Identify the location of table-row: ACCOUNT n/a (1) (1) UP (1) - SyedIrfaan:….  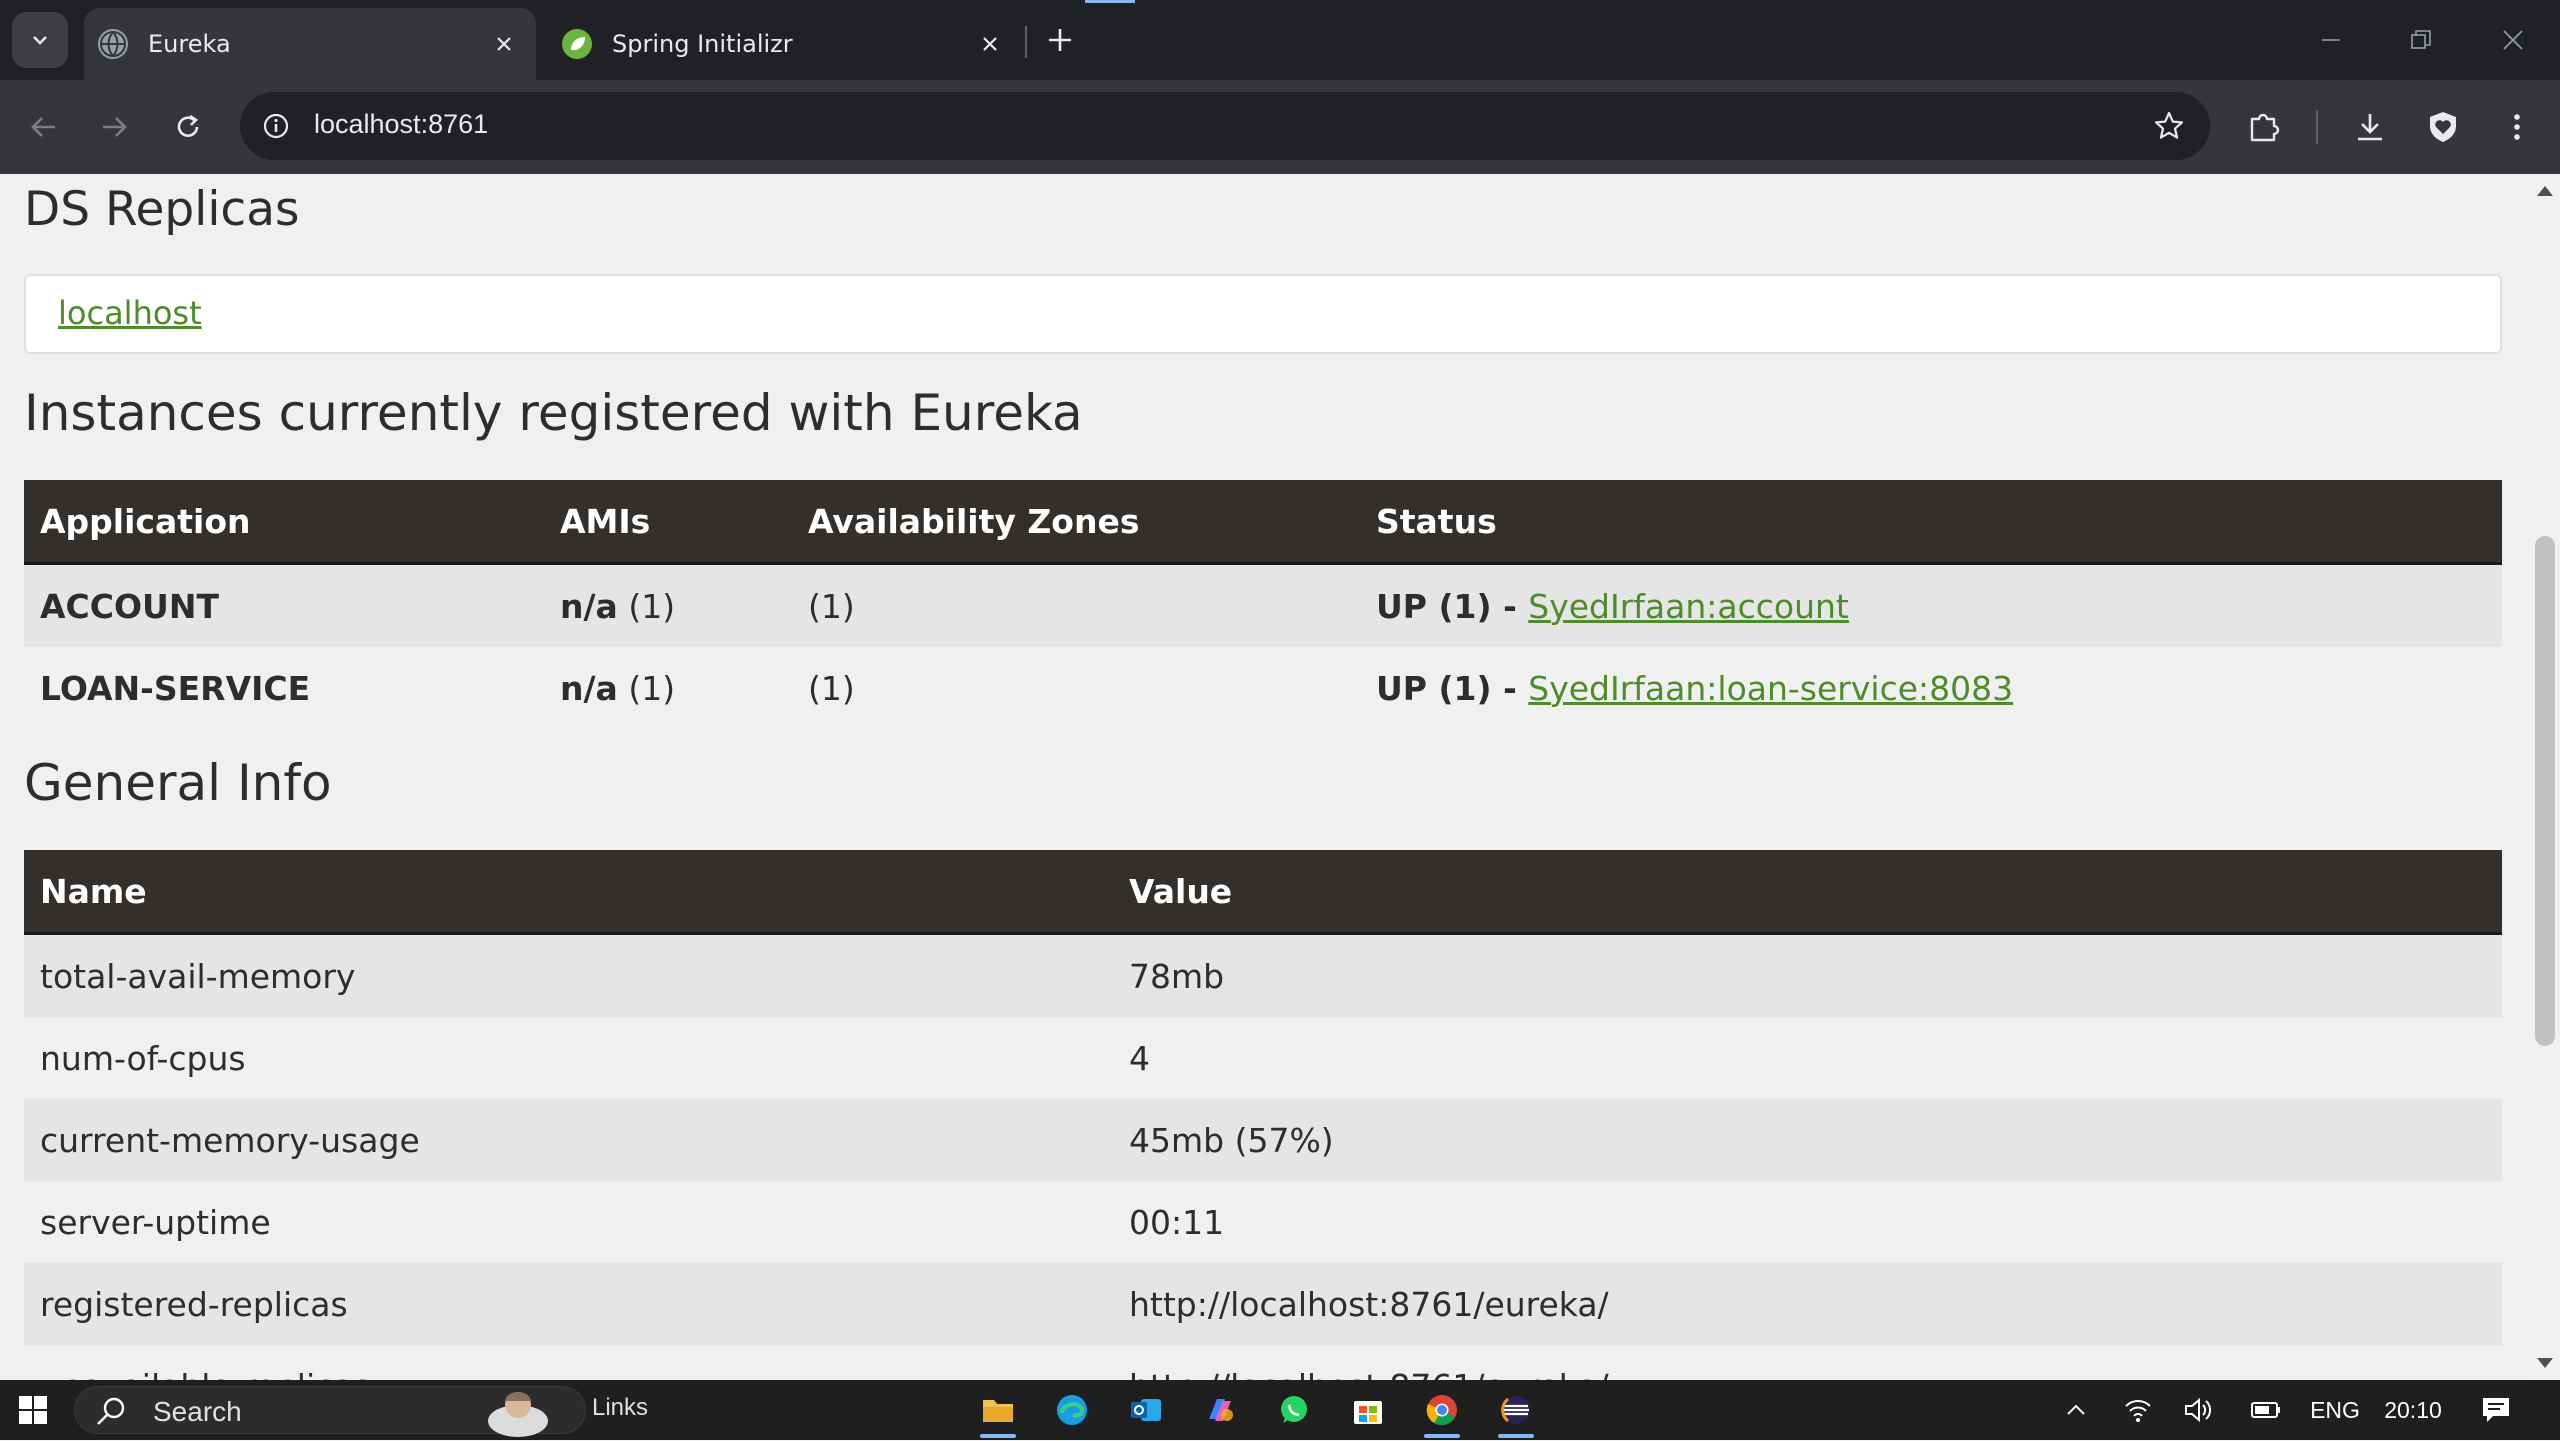
(1263, 605).